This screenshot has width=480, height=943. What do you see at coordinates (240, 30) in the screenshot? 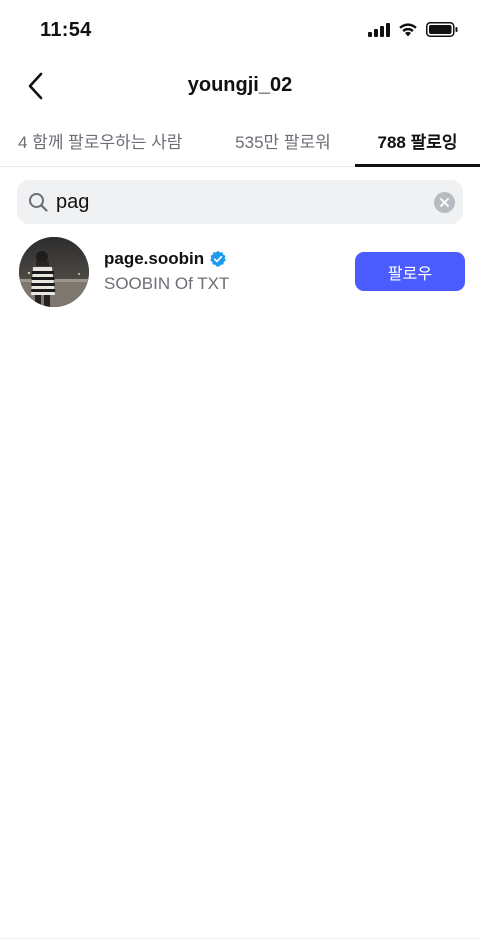
I see `status-bar: 11:54` at bounding box center [240, 30].